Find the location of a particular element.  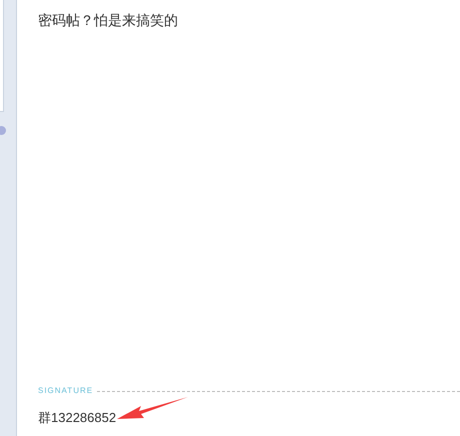

post-text: 密码帖？怕是来搞笑的 is located at coordinates (108, 20).